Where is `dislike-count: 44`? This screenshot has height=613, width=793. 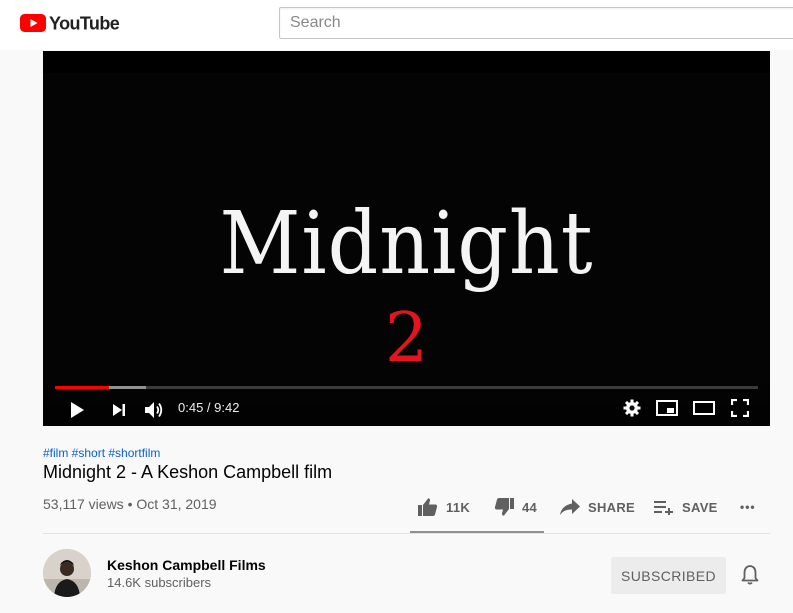
dislike-count: 44 is located at coordinates (530, 507).